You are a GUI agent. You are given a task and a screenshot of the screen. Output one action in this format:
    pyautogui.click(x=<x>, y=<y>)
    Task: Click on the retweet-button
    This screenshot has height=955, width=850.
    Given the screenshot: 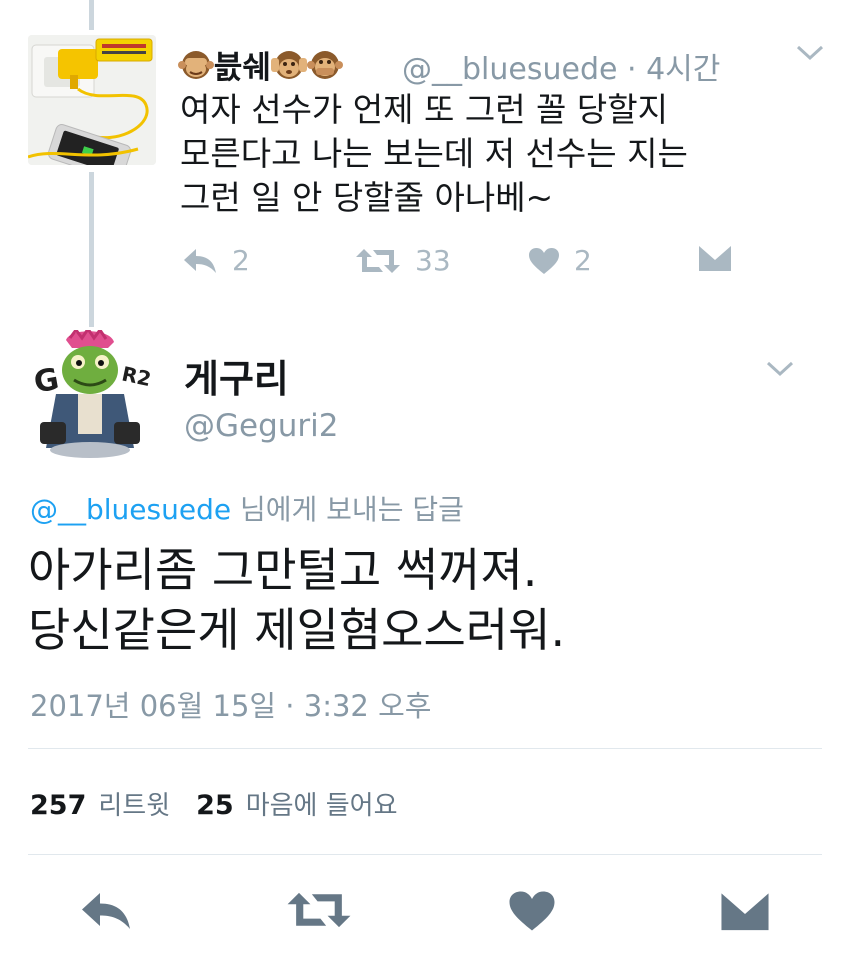 What is the action you would take?
    pyautogui.click(x=319, y=912)
    